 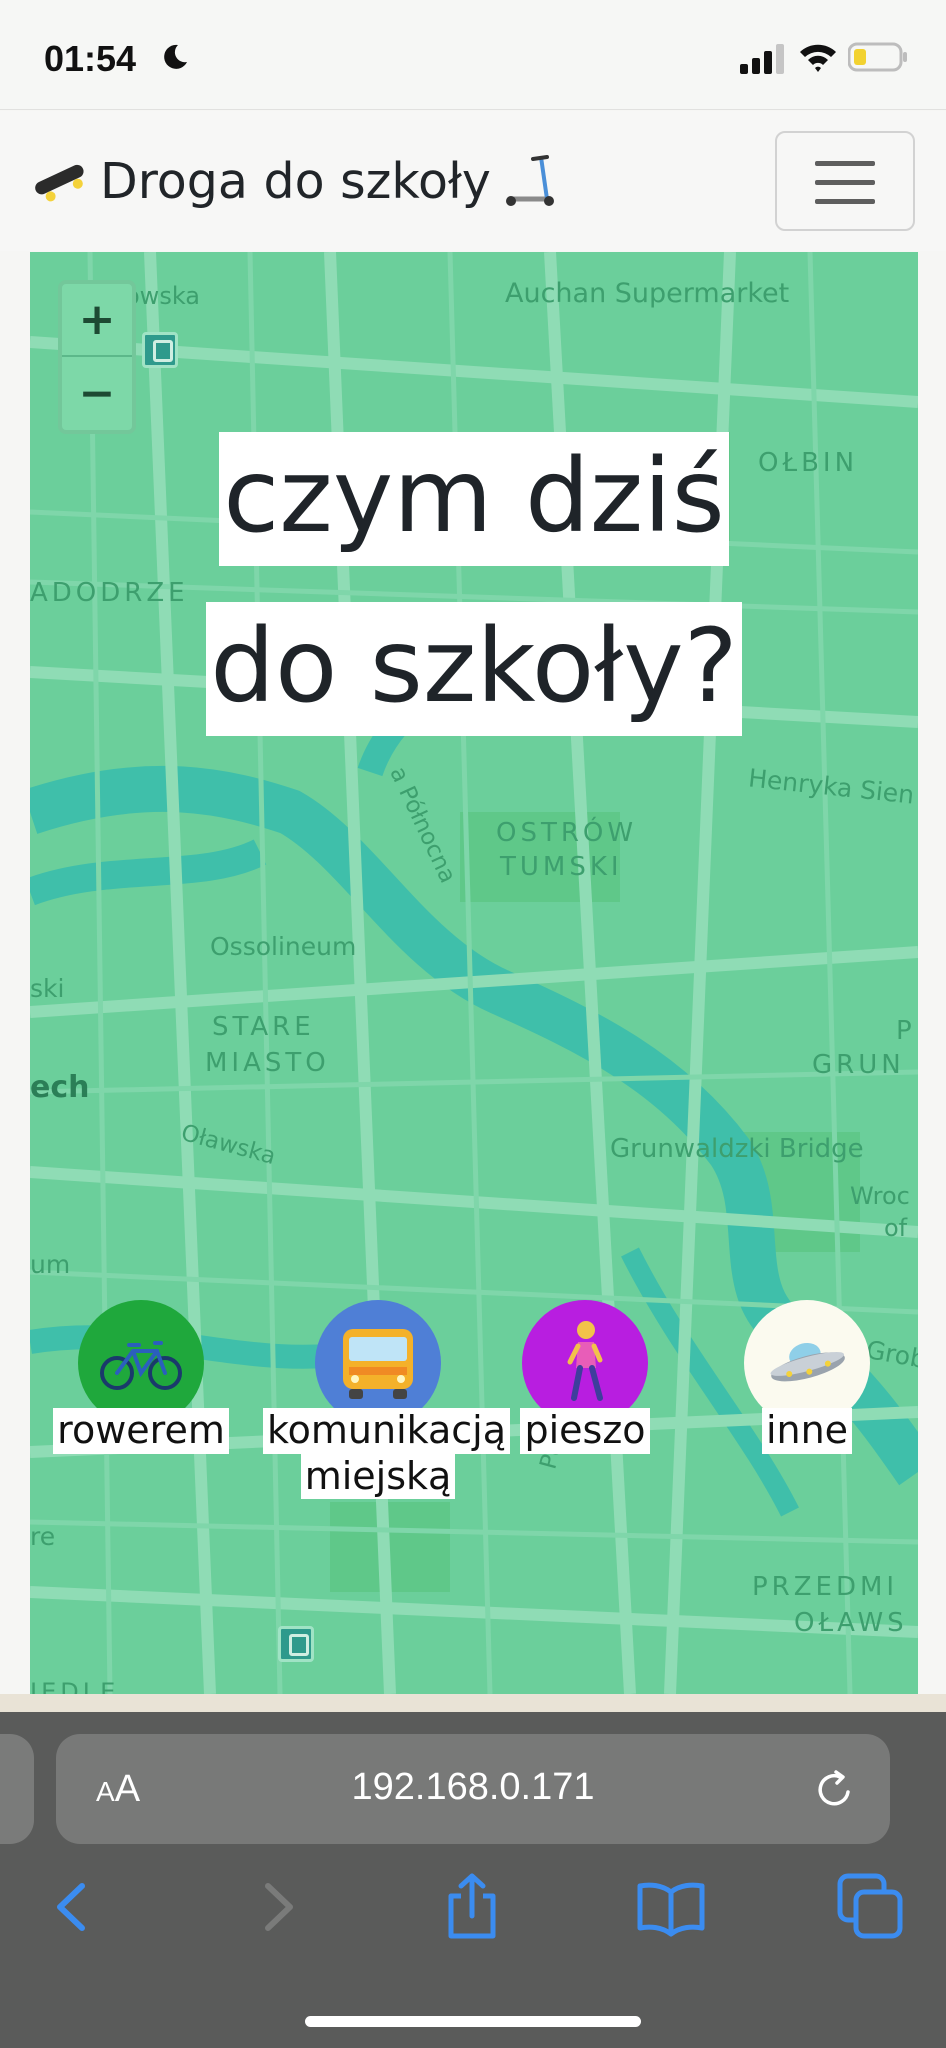 What do you see at coordinates (43, 1536) in the screenshot?
I see `map-label: re` at bounding box center [43, 1536].